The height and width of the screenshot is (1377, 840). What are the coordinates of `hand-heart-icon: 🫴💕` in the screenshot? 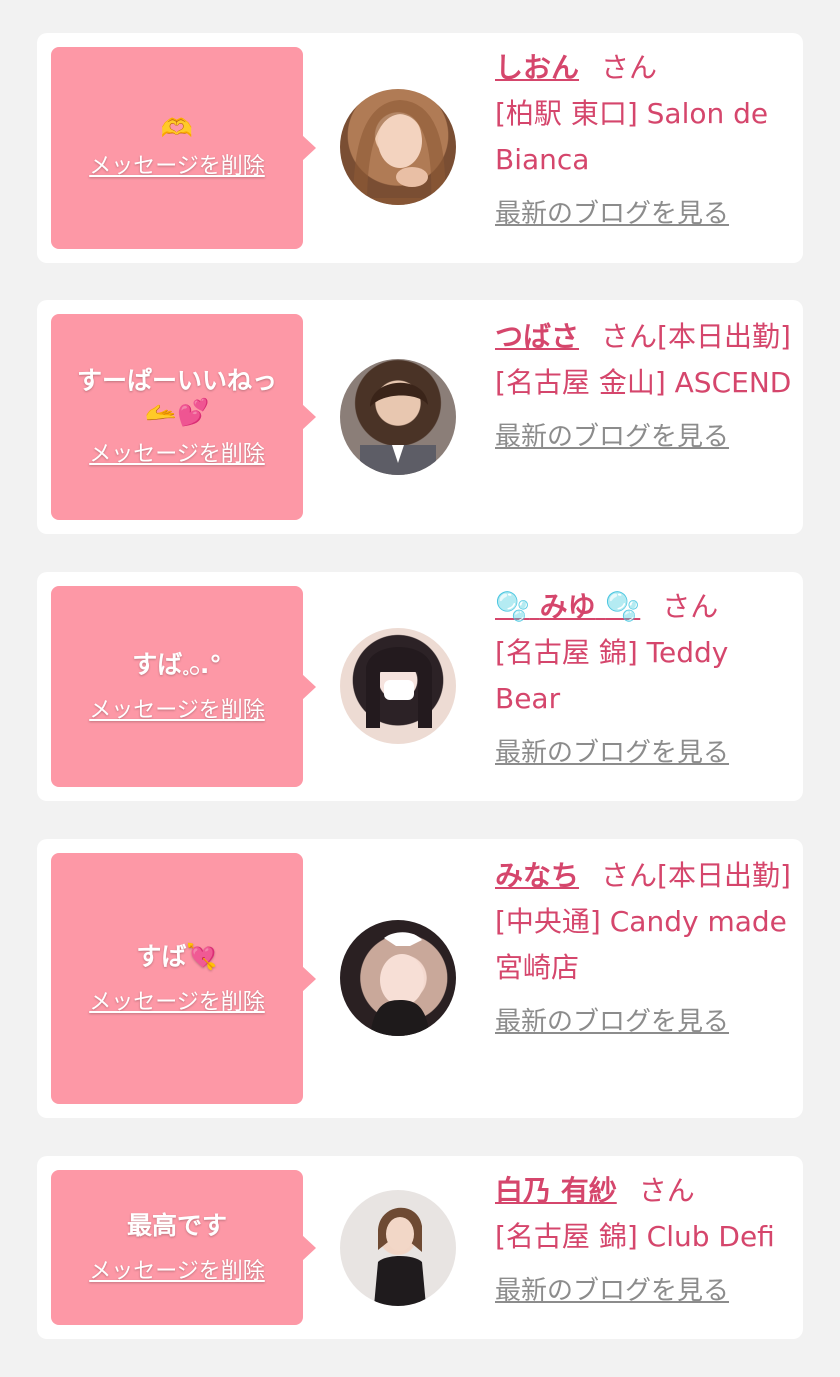 It's located at (177, 413).